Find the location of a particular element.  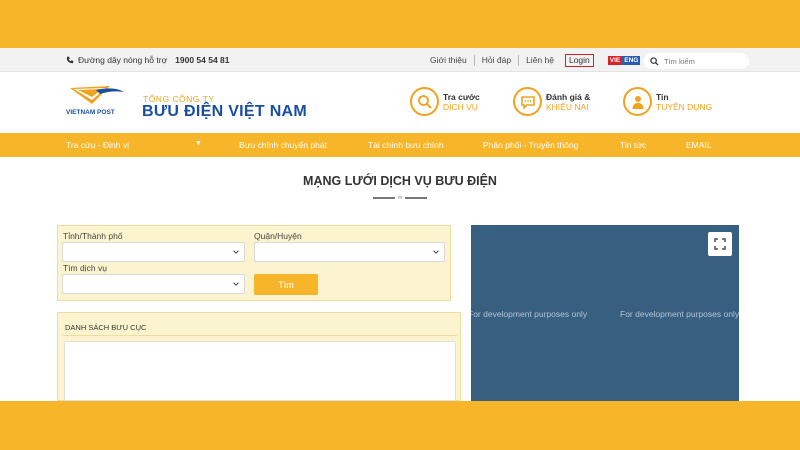

list-divider is located at coordinates (260, 335).